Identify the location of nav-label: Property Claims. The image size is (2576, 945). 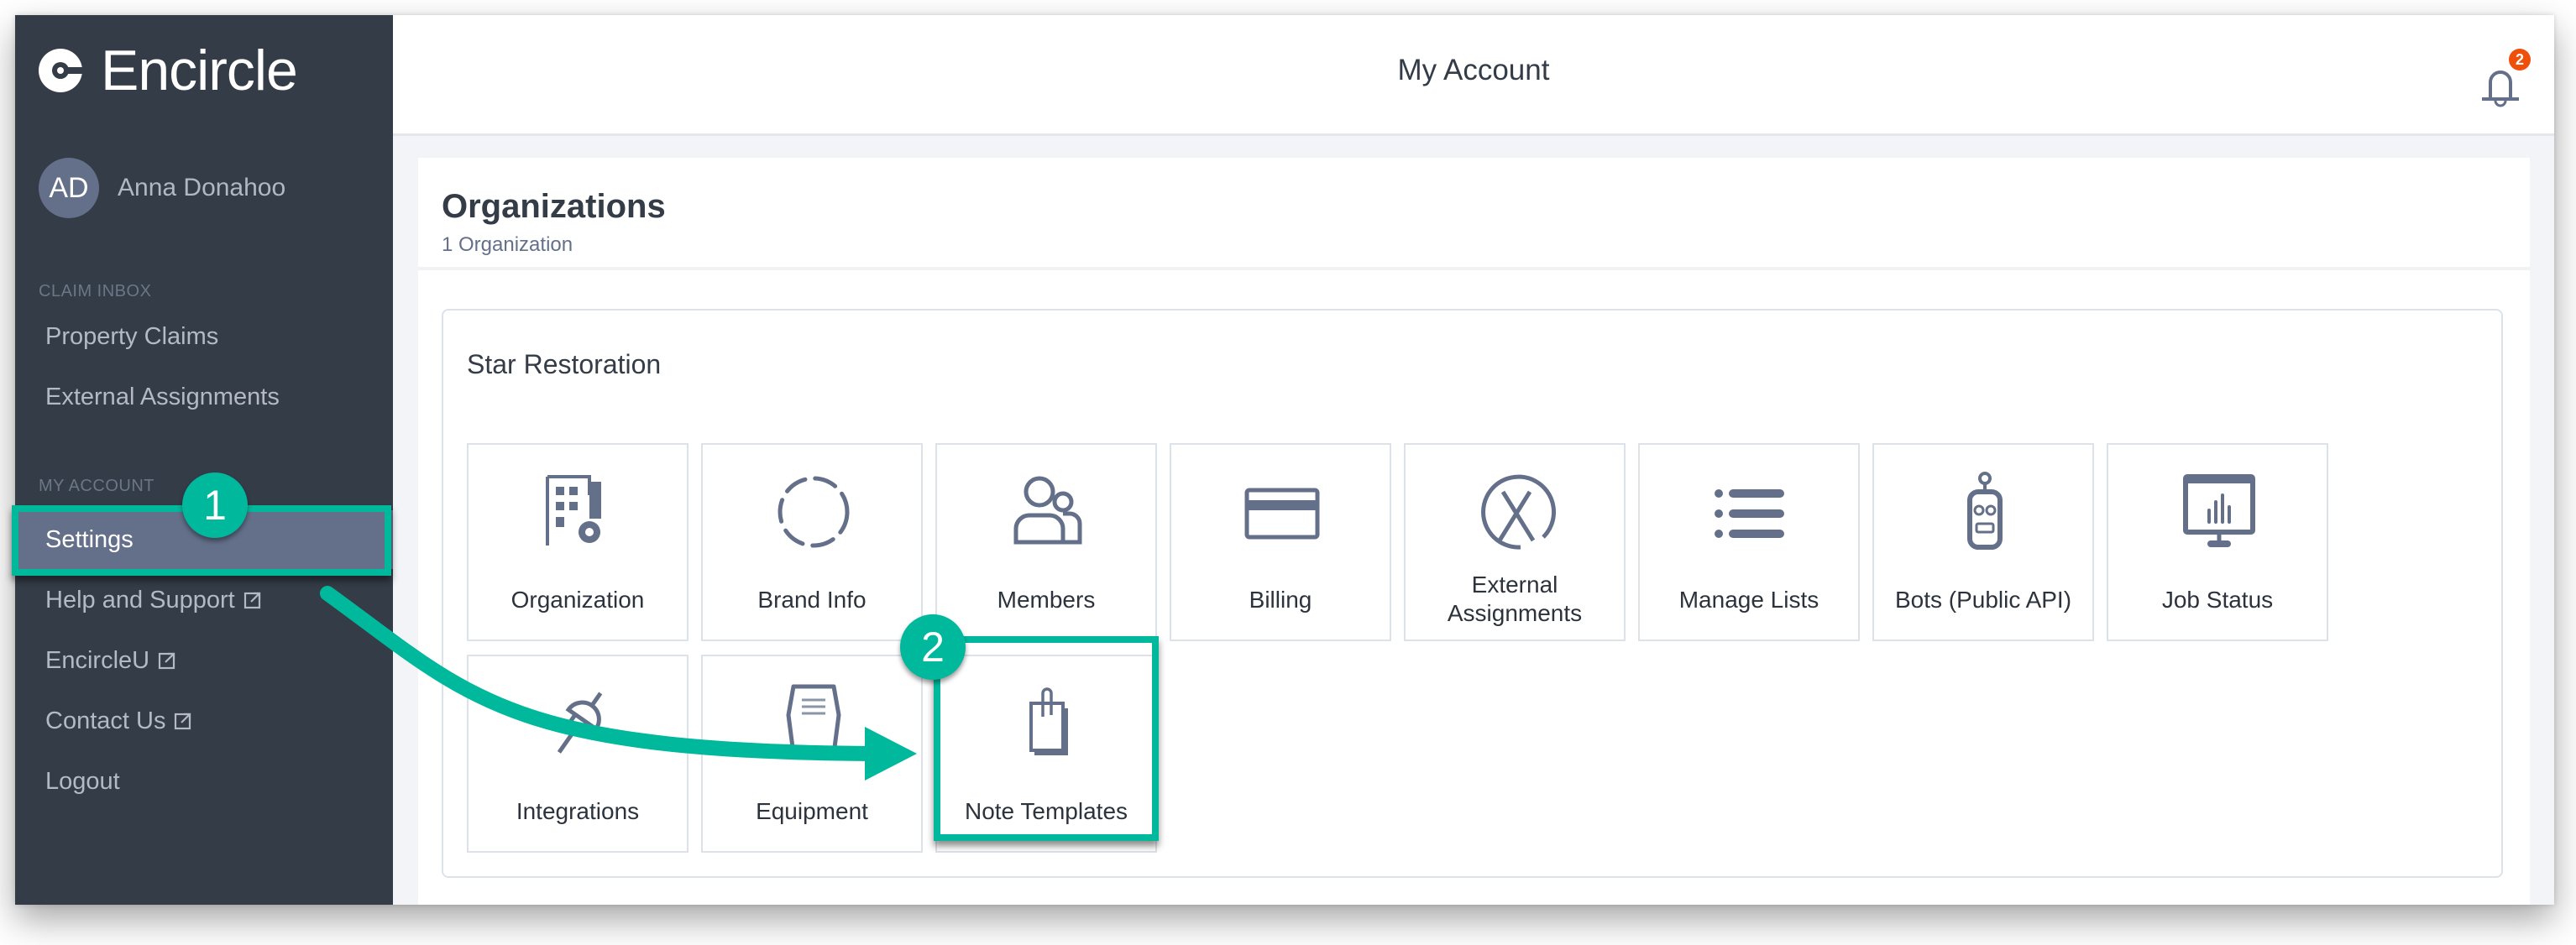
(132, 336).